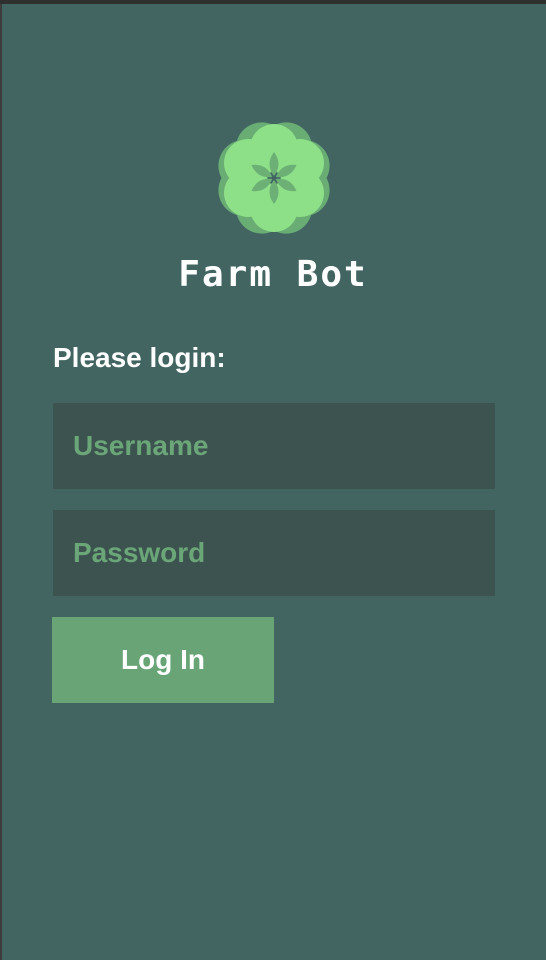 The height and width of the screenshot is (960, 546). Describe the element at coordinates (274, 446) in the screenshot. I see `username-input` at that location.